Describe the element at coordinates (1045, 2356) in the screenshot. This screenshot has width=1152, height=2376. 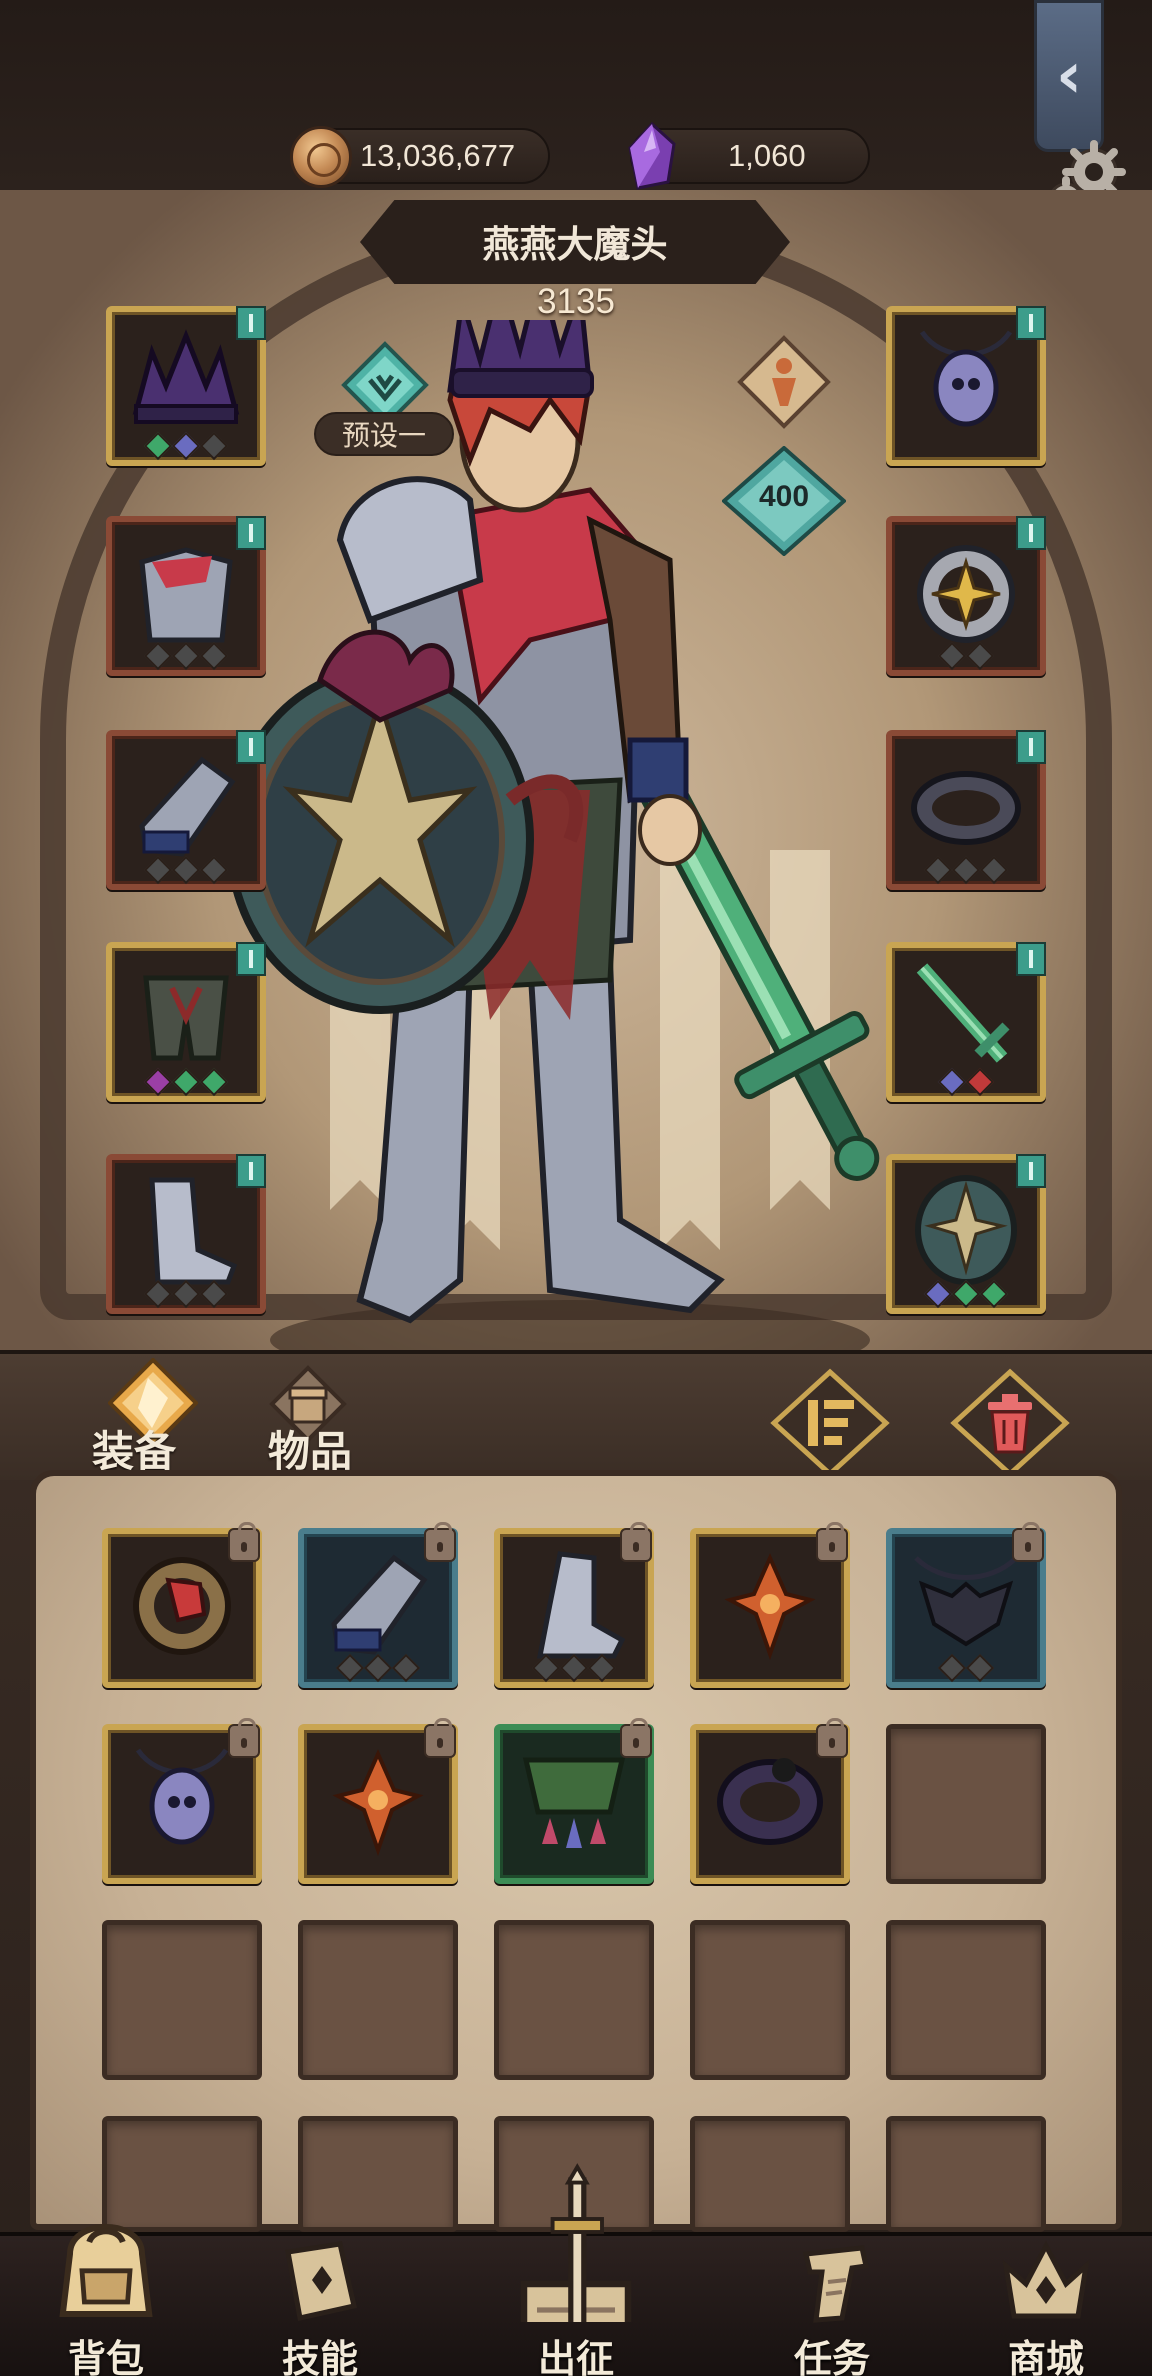
I see `nav-label: 商城` at that location.